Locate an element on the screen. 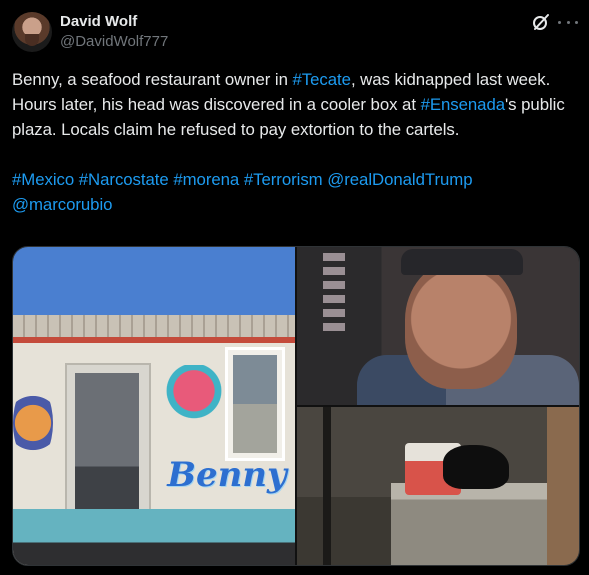 The height and width of the screenshot is (575, 589). restaurant-roof is located at coordinates (154, 327).